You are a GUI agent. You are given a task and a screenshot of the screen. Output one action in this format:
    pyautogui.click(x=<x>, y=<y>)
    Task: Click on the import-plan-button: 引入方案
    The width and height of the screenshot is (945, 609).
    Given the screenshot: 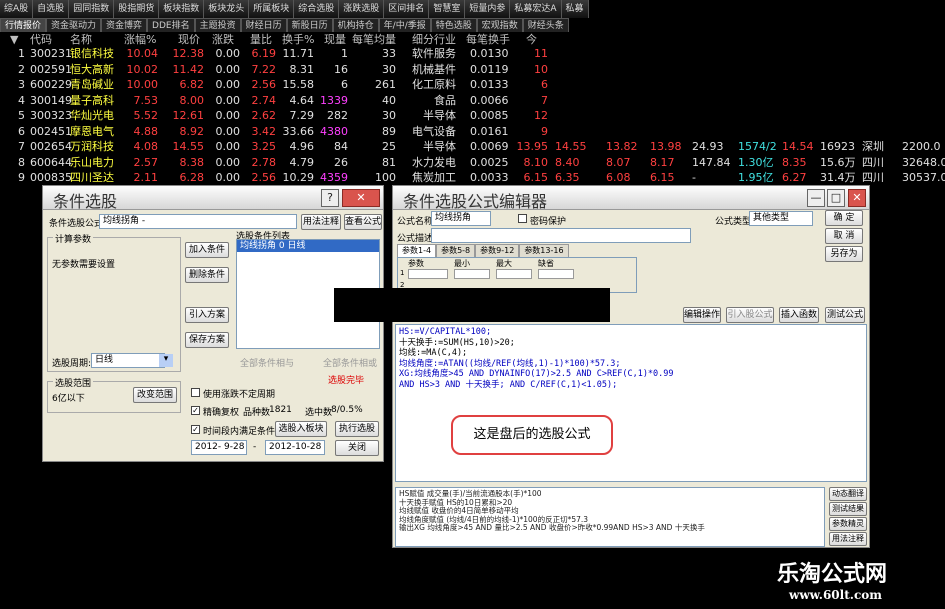 What is the action you would take?
    pyautogui.click(x=207, y=315)
    